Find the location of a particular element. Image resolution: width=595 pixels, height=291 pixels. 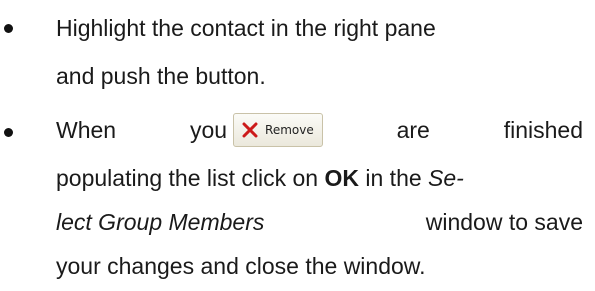

word-when: When is located at coordinates (86, 130).